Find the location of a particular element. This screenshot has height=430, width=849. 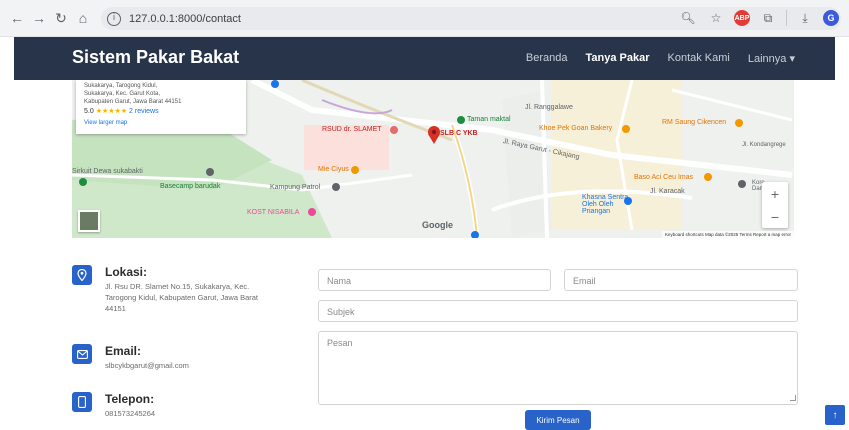

nav-item-kontak-kami: Kontak Kami is located at coordinates (699, 58).